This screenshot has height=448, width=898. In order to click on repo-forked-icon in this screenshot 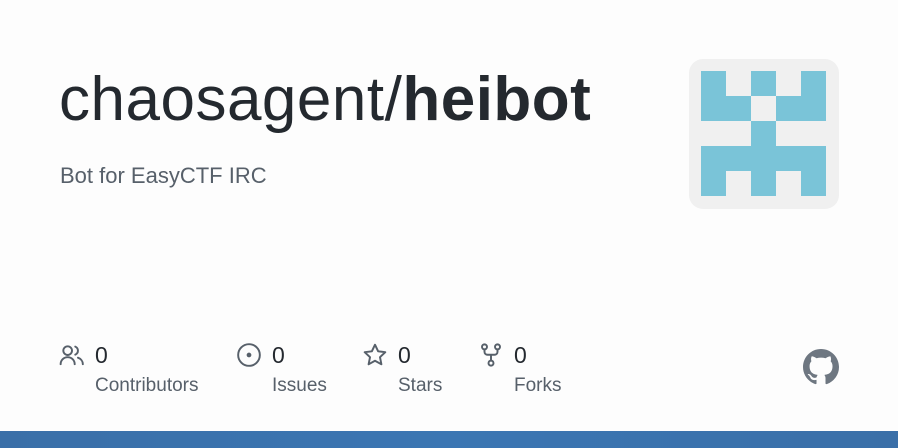, I will do `click(491, 355)`.